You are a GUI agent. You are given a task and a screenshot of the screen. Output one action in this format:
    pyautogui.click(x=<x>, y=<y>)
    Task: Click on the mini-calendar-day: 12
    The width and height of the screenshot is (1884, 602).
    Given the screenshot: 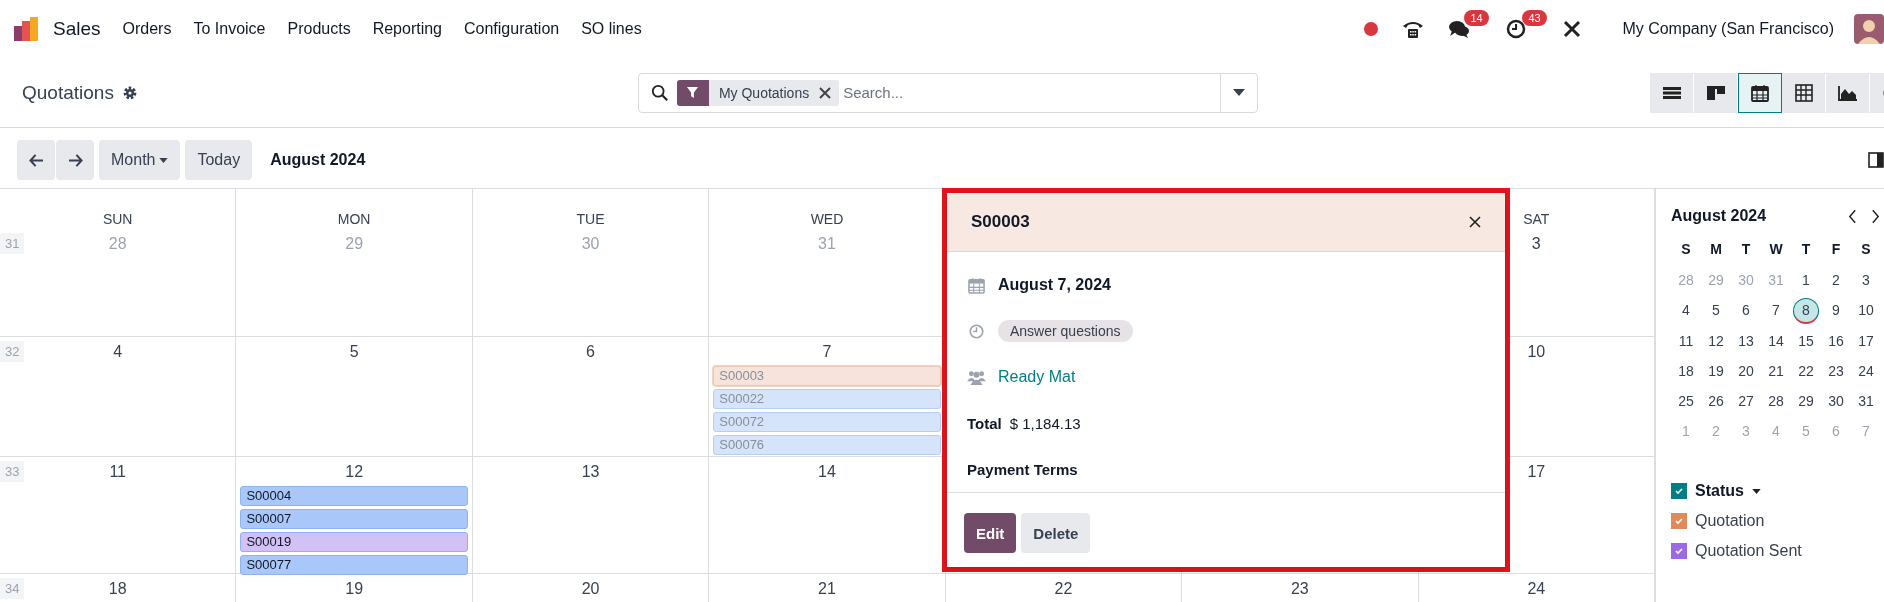 What is the action you would take?
    pyautogui.click(x=1716, y=341)
    